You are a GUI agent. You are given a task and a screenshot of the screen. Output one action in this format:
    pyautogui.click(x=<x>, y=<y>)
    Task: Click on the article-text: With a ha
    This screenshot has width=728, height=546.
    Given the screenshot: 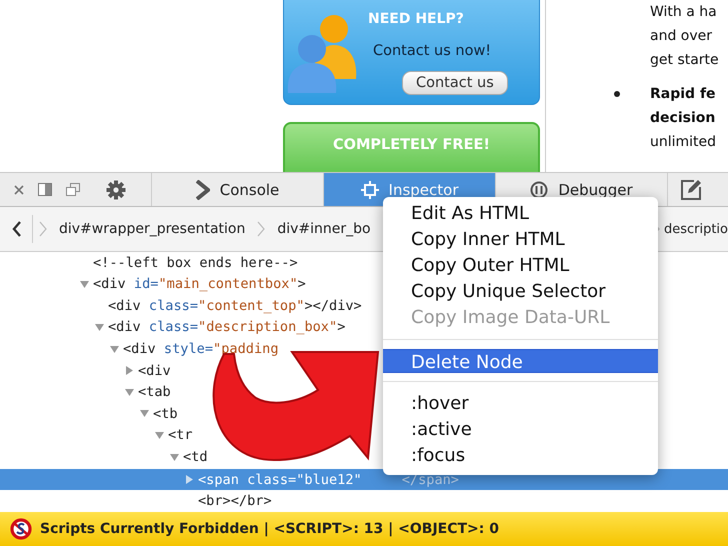 What is the action you would take?
    pyautogui.click(x=684, y=12)
    